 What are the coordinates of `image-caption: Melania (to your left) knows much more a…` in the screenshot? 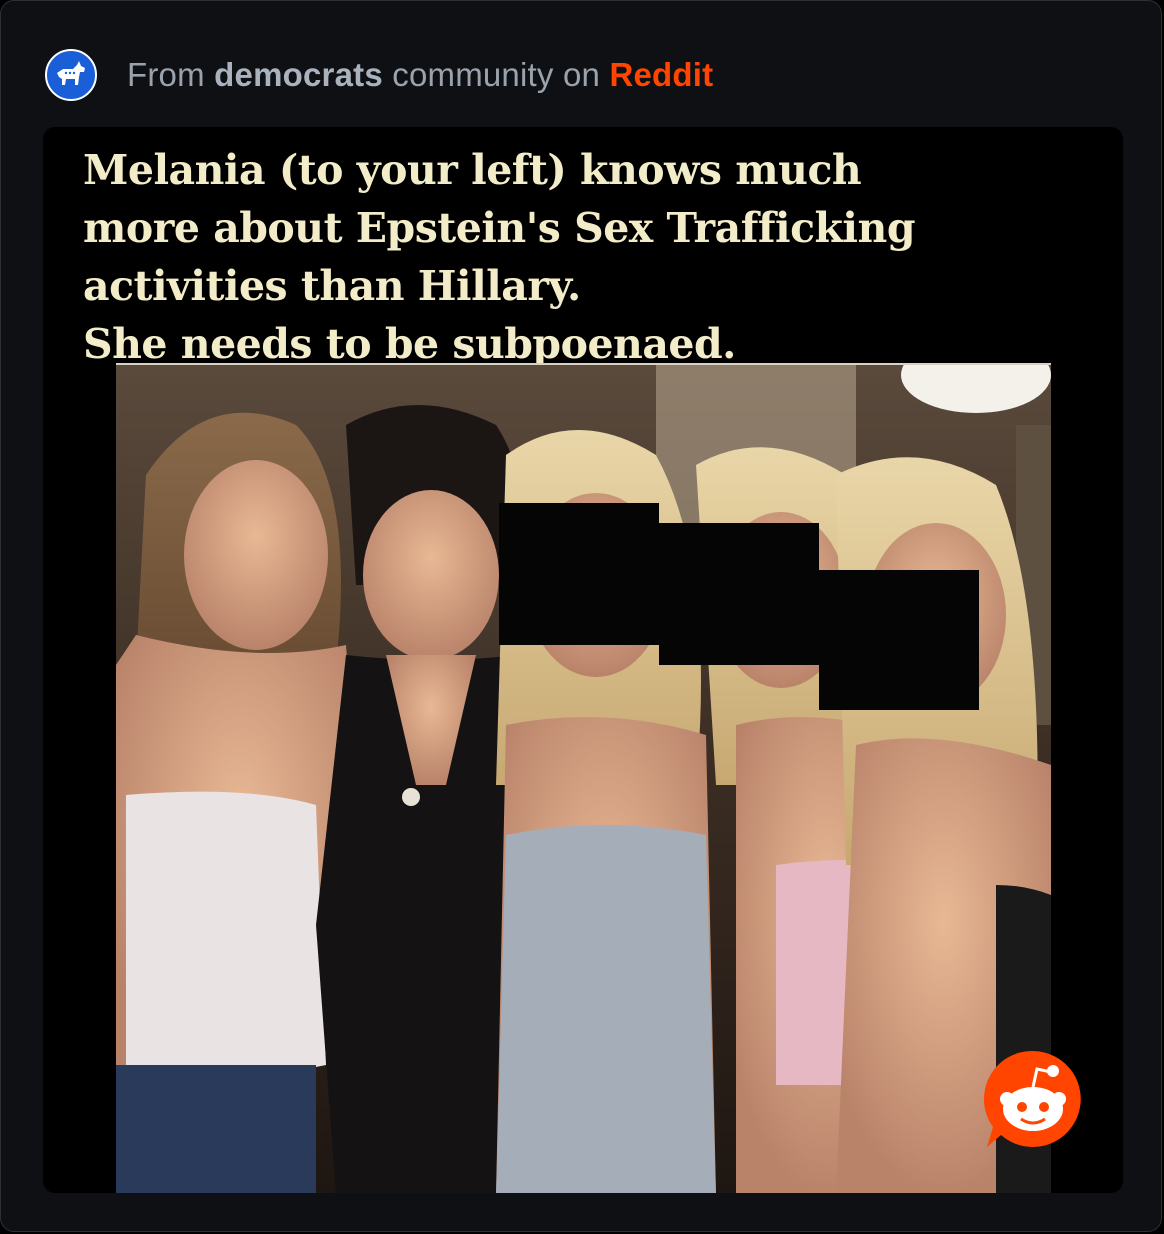 It's located at (499, 257).